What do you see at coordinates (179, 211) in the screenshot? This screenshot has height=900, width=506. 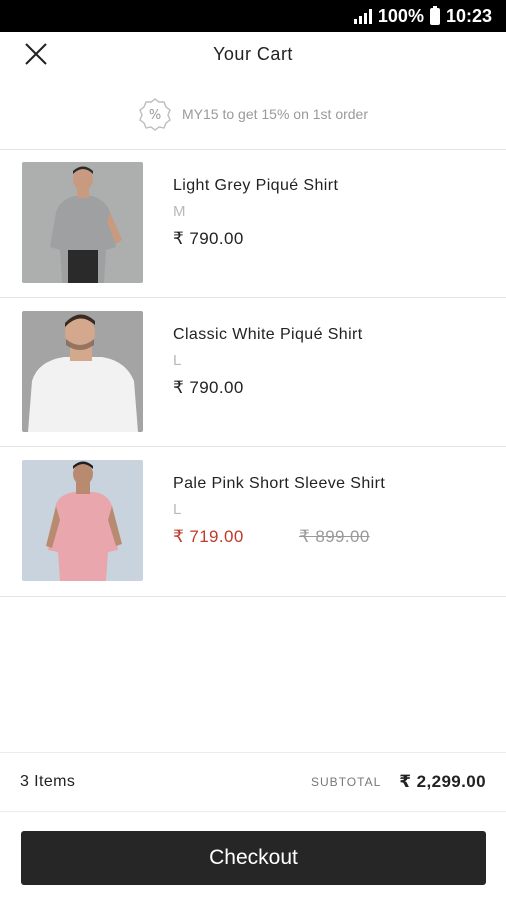 I see `product-size: M` at bounding box center [179, 211].